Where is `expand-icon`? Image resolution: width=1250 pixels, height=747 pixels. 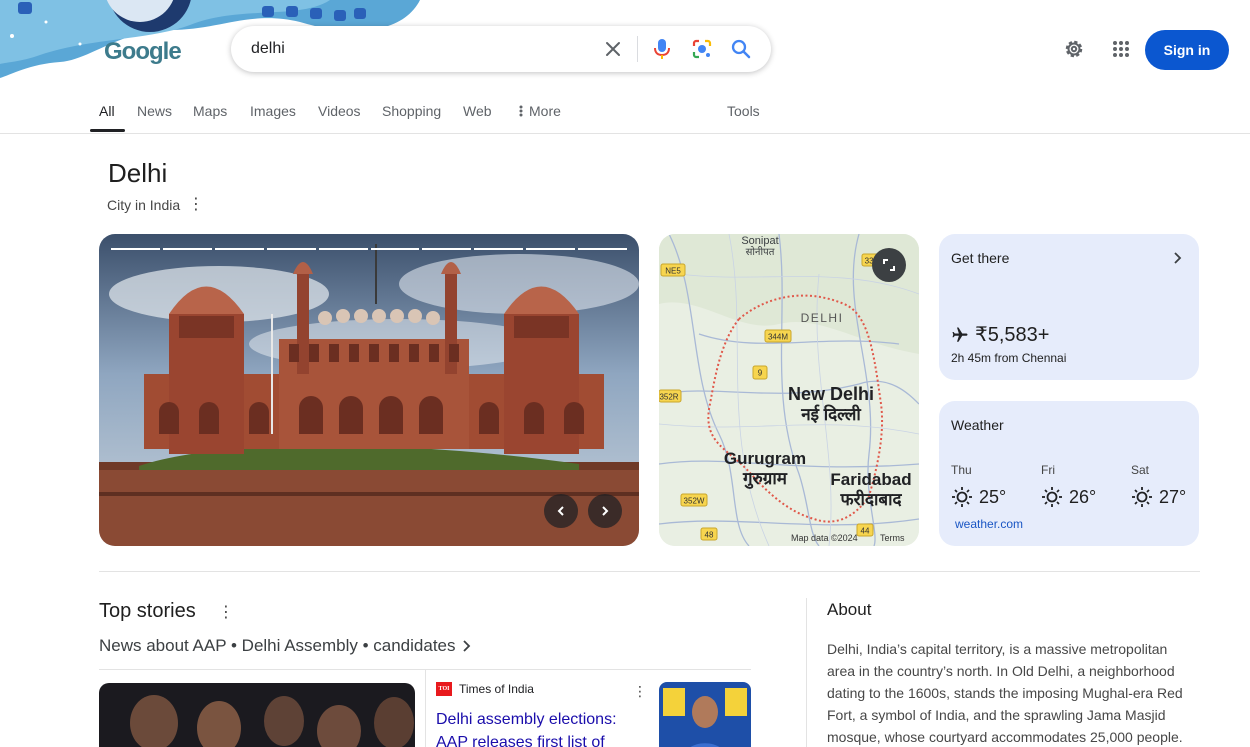
expand-icon is located at coordinates (889, 265).